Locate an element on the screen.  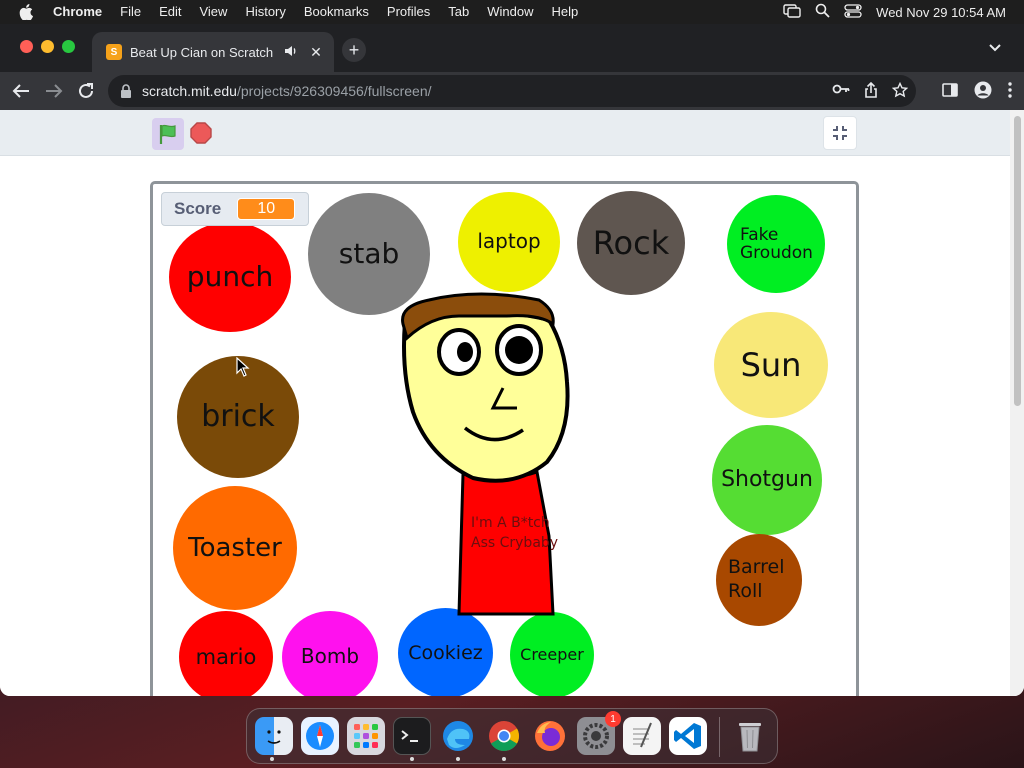
finder-icon is located at coordinates (274, 736).